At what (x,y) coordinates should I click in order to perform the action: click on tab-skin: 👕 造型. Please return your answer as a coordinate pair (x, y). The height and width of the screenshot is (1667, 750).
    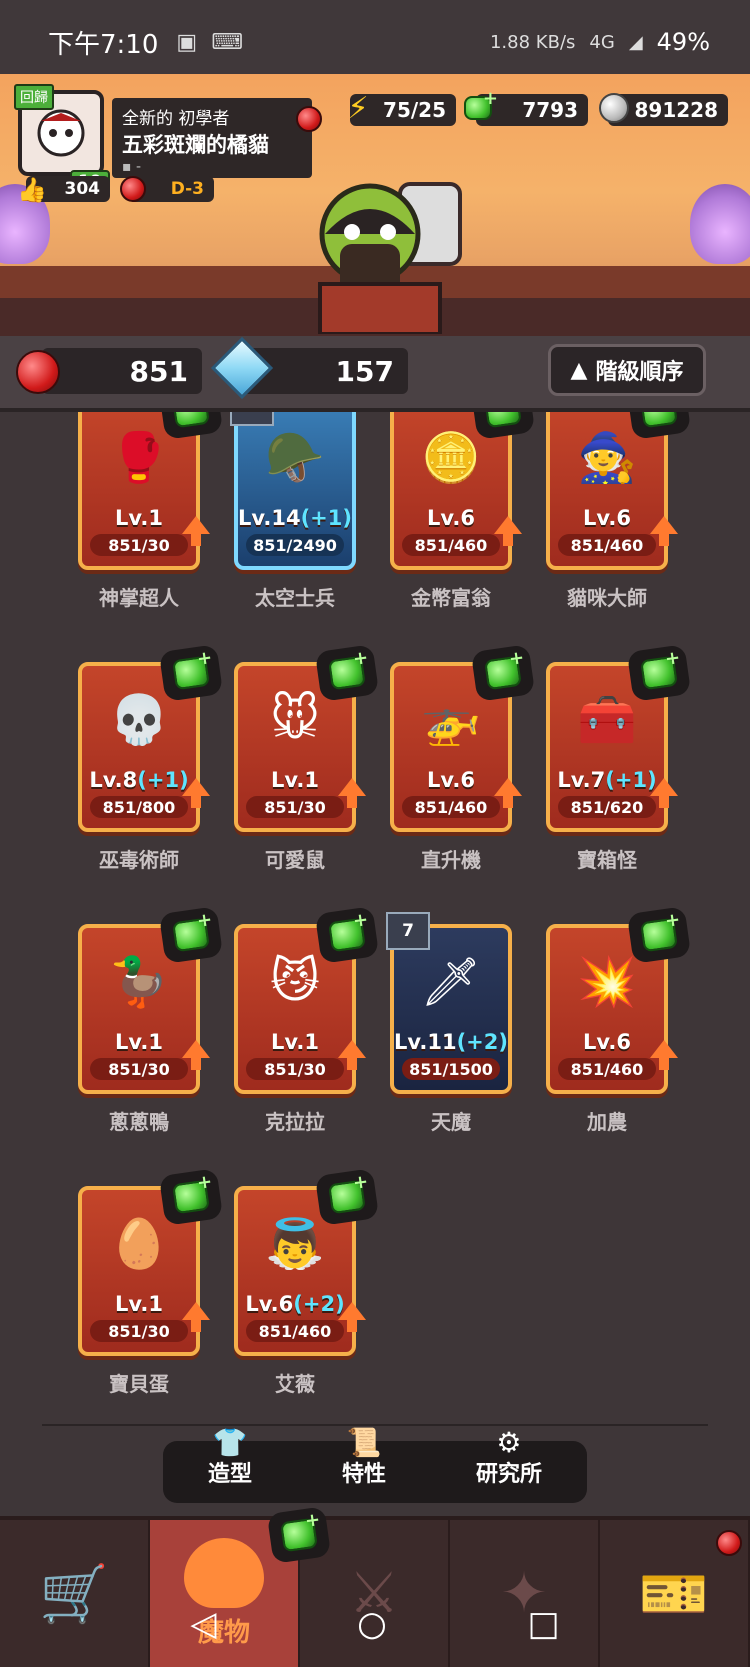
    Looking at the image, I should click on (230, 1457).